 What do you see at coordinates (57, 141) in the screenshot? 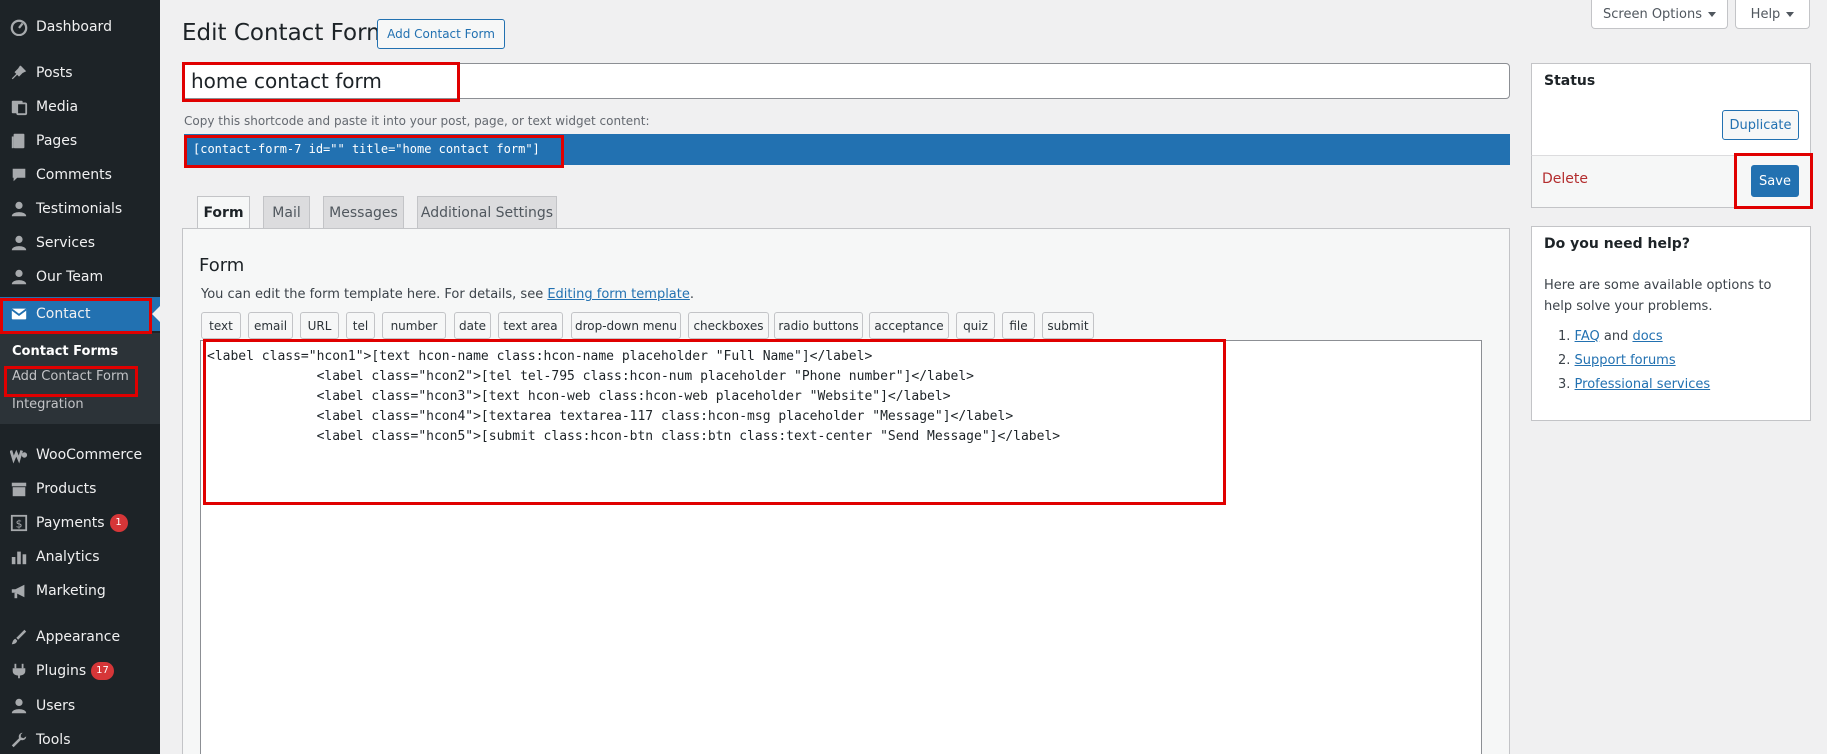
I see `sidebar-item-label: Pages` at bounding box center [57, 141].